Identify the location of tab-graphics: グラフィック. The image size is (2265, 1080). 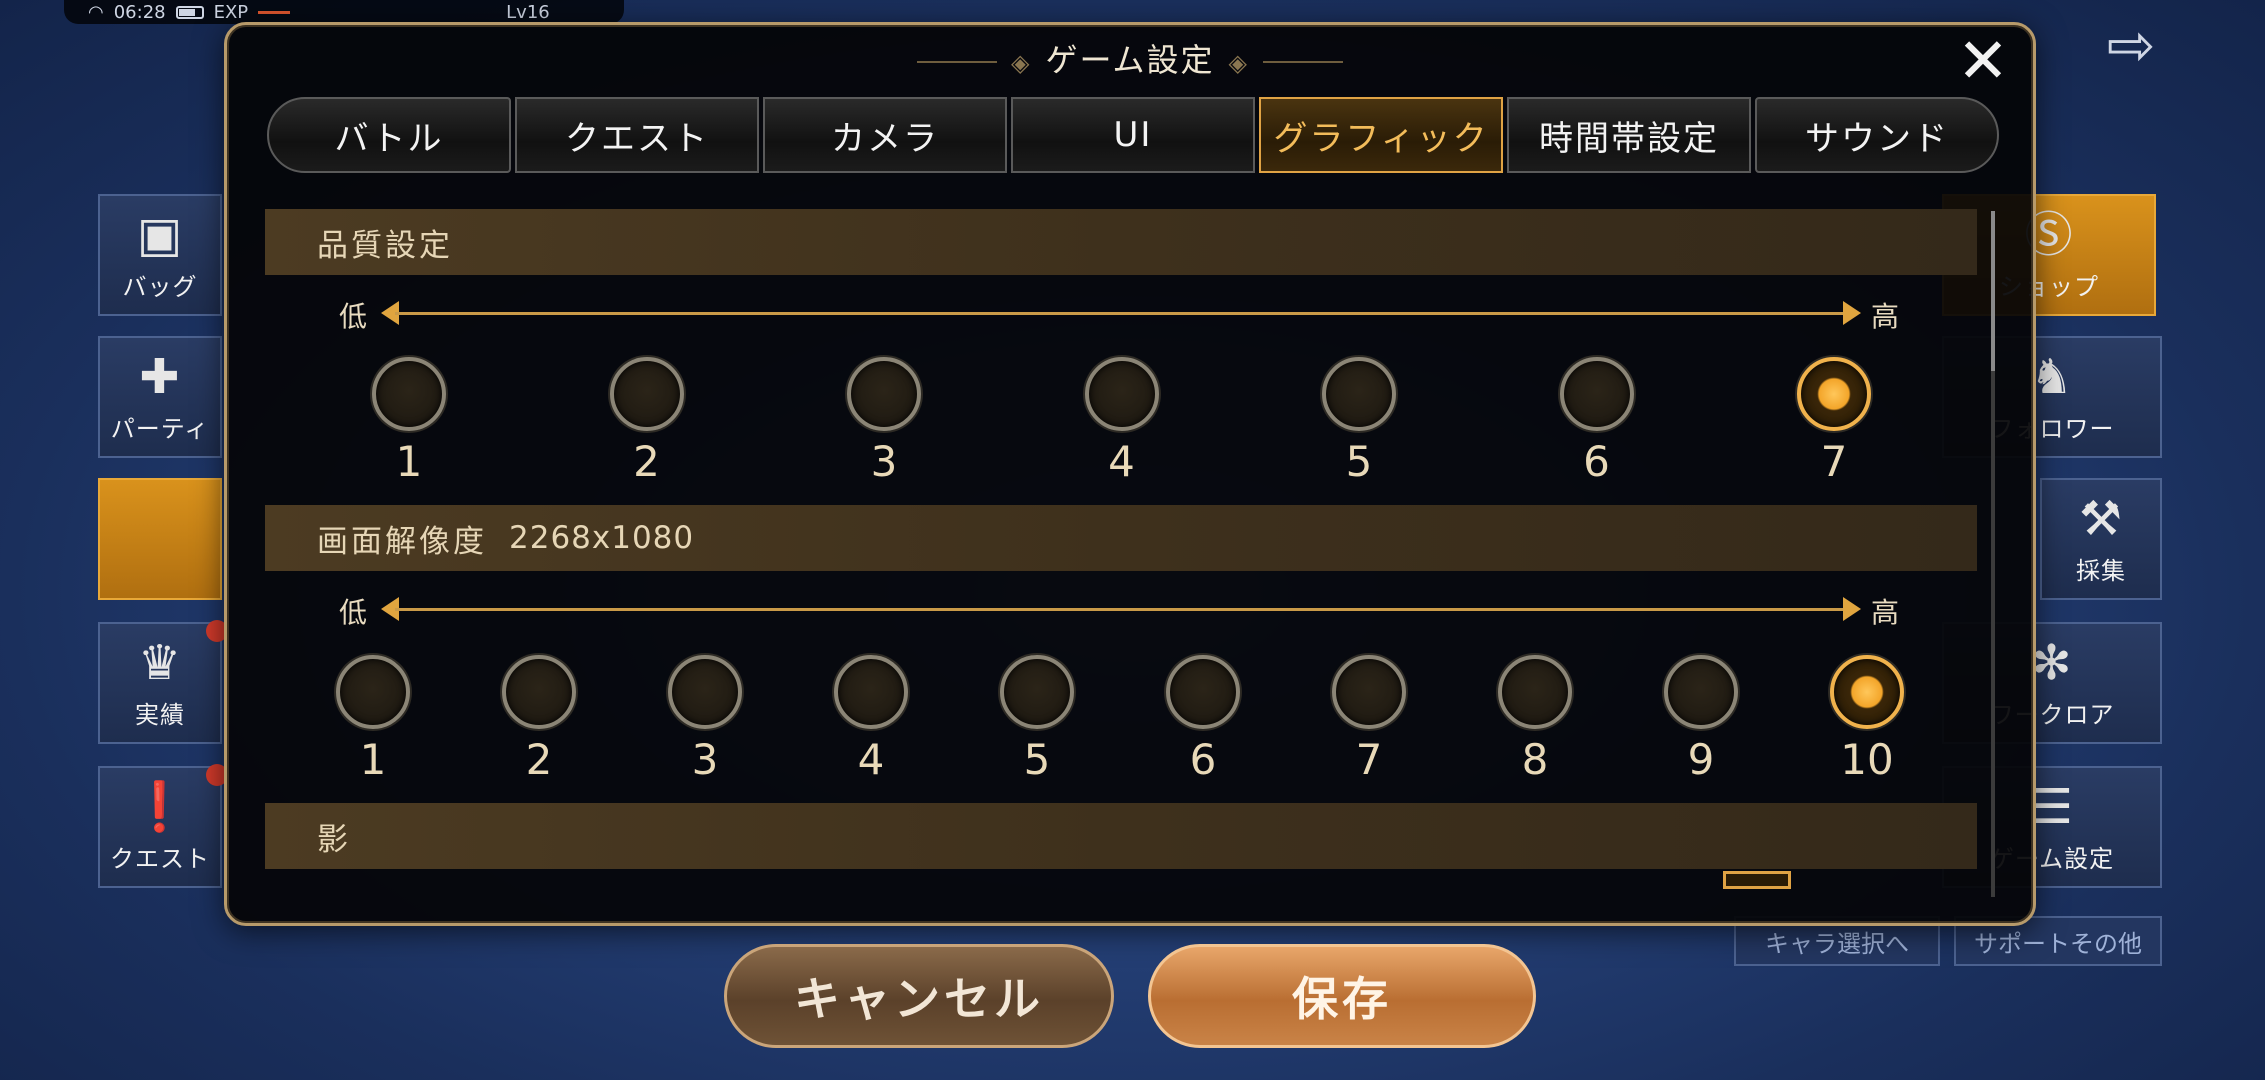
(1381, 135).